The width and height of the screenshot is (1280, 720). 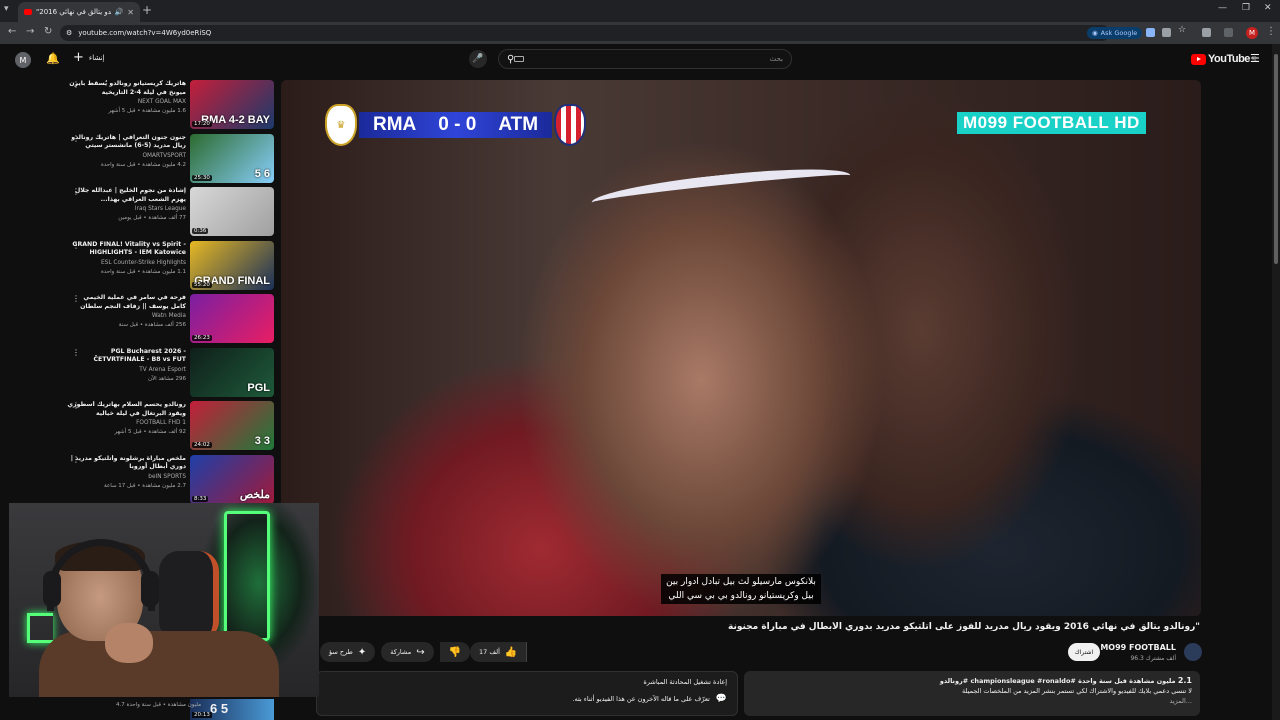 I want to click on close-window-icon: ✕, so click(x=1268, y=8).